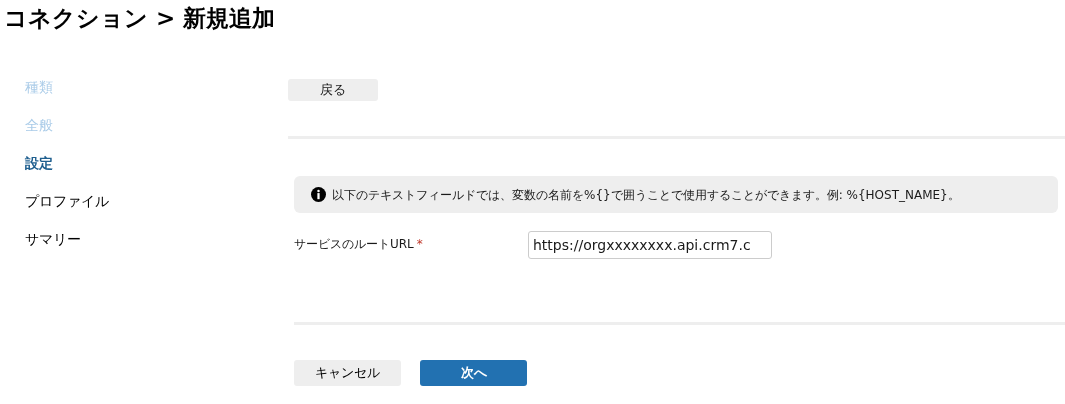 Image resolution: width=1065 pixels, height=404 pixels. I want to click on field-label: サービスのルートURL *, so click(359, 244).